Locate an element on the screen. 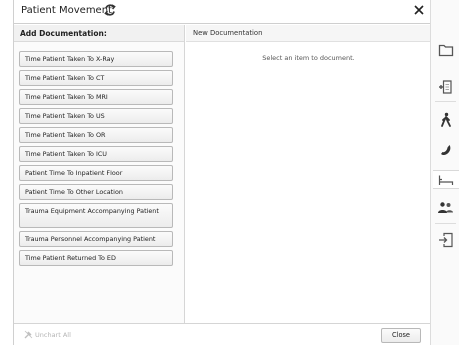  people-icon is located at coordinates (445, 207).